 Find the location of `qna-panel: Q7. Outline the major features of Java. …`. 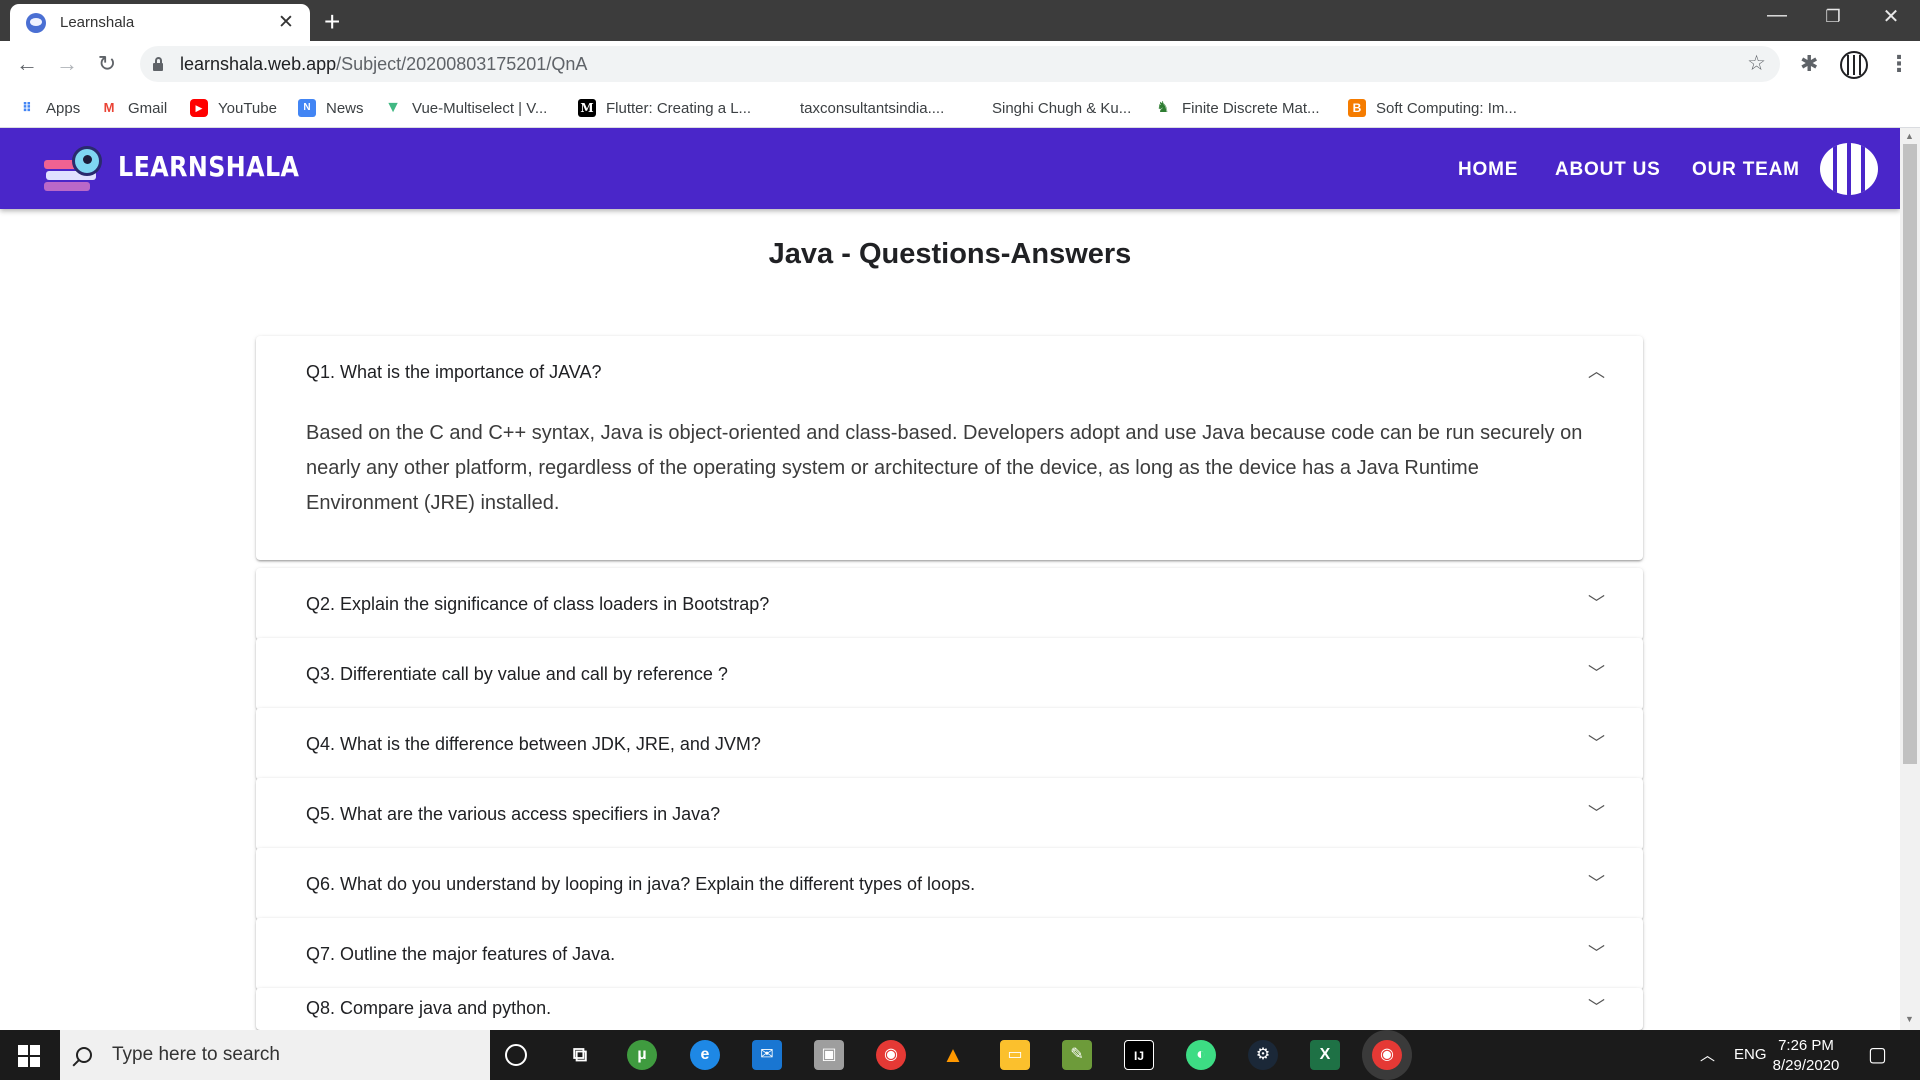

qna-panel: Q7. Outline the major features of Java. … is located at coordinates (949, 954).